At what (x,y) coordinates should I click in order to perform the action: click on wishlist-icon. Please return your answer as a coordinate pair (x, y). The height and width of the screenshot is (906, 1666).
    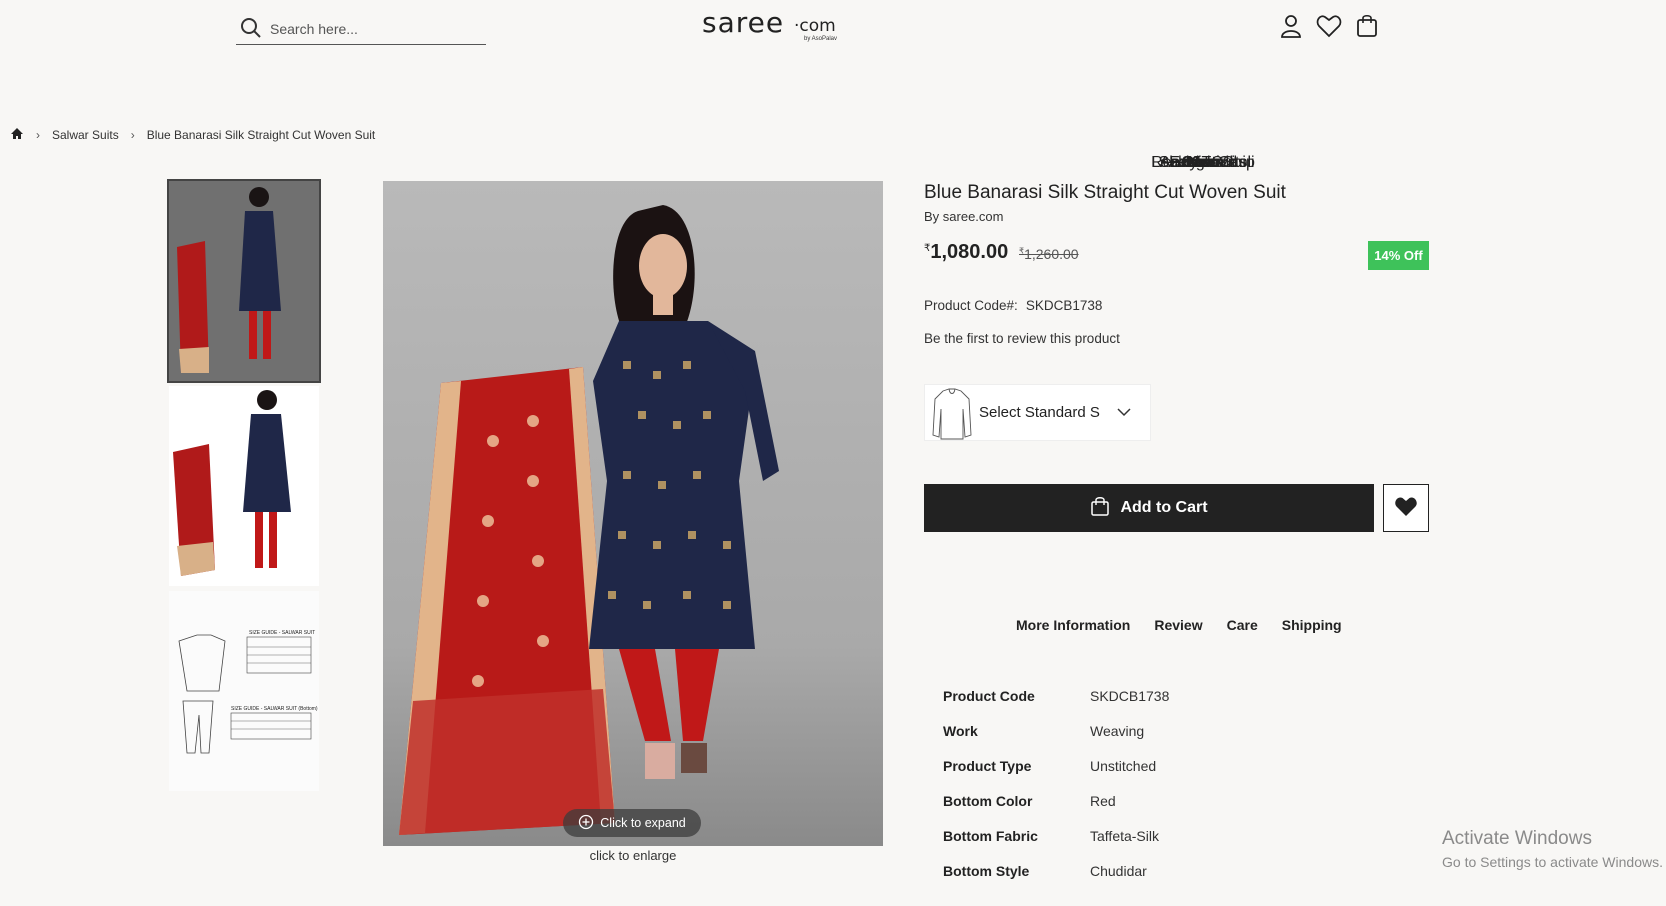
    Looking at the image, I should click on (1329, 26).